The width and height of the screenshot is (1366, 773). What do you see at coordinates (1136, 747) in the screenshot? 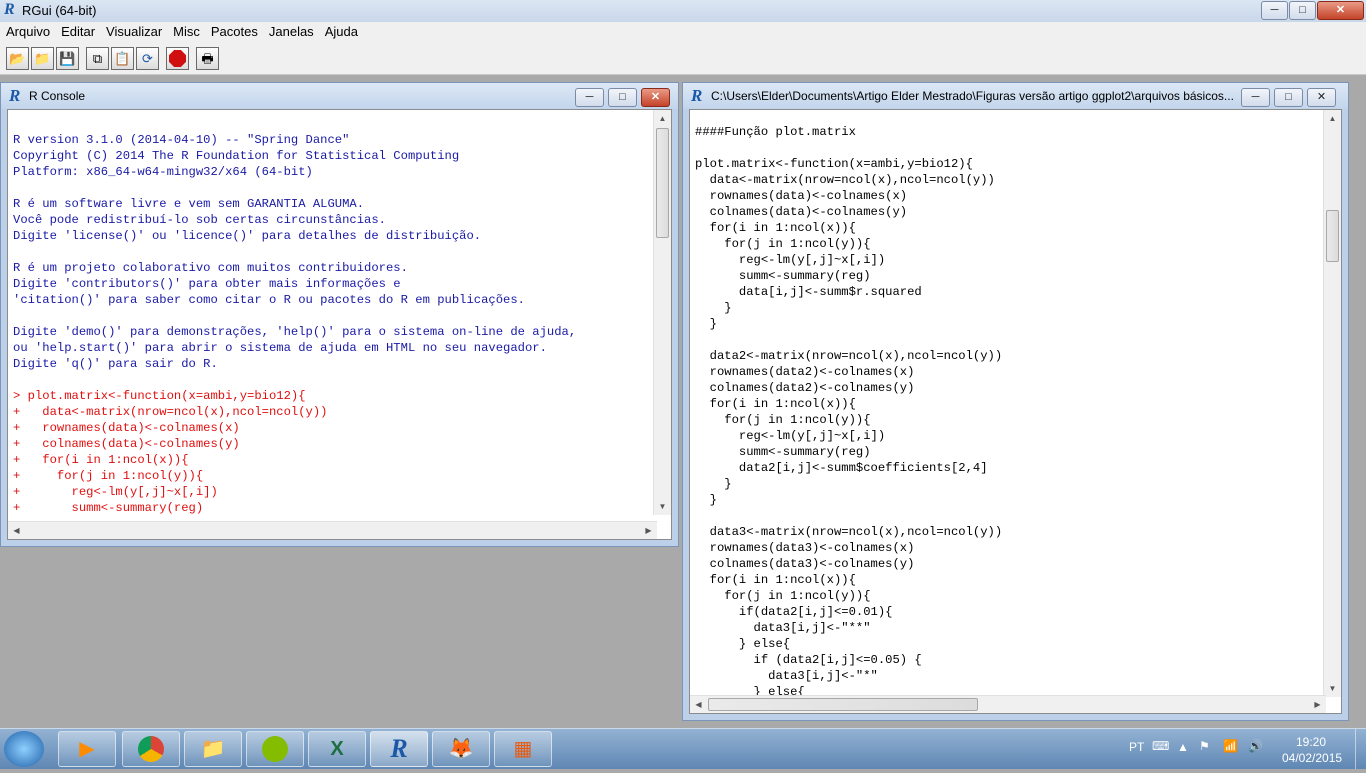
I see `language-indicator: PT` at bounding box center [1136, 747].